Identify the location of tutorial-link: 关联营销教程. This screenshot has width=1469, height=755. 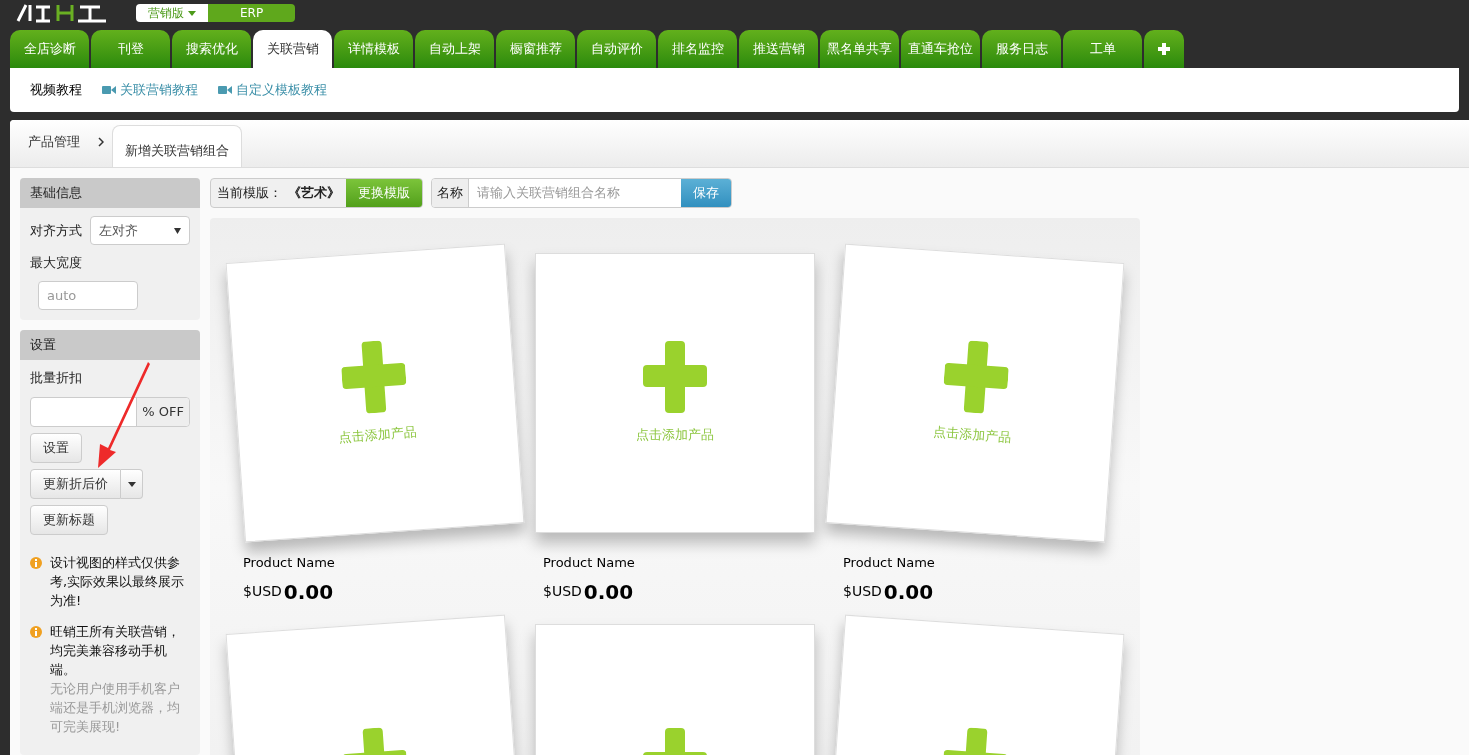
(150, 90).